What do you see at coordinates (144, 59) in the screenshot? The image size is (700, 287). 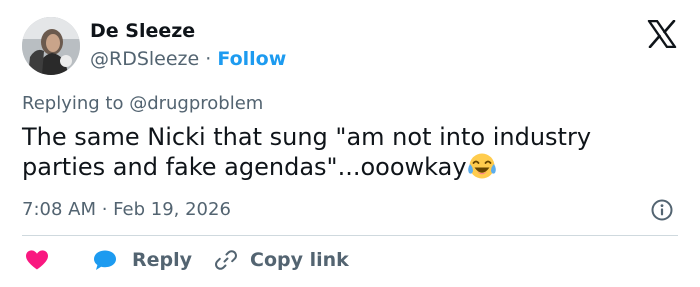 I see `author-handle: @RDSleeze` at bounding box center [144, 59].